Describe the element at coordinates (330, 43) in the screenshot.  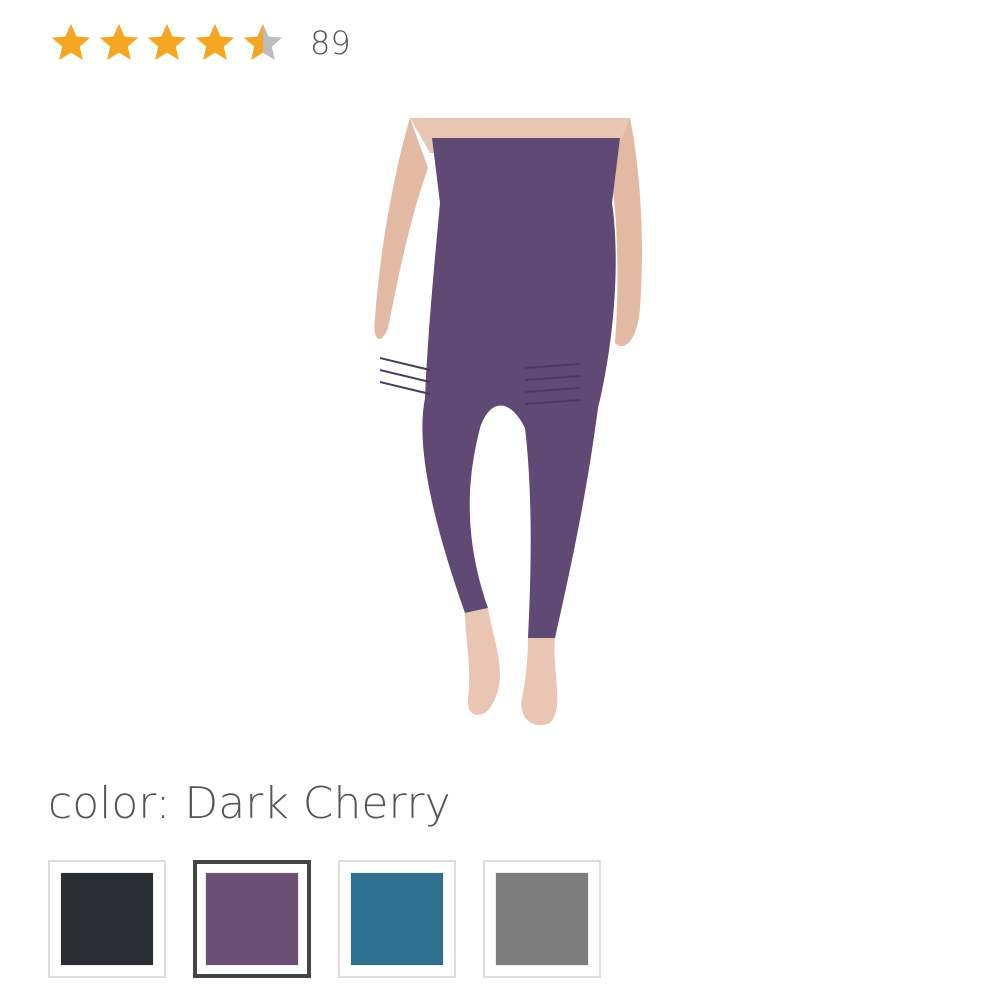
I see `review-count: 89` at that location.